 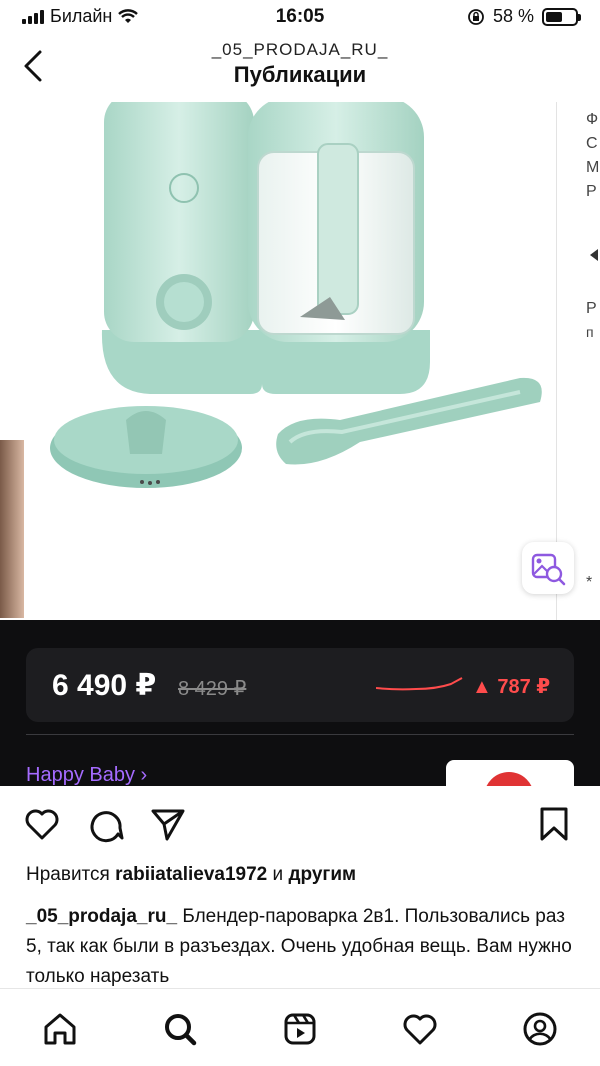 What do you see at coordinates (300, 74) in the screenshot?
I see `page-title: Публикации` at bounding box center [300, 74].